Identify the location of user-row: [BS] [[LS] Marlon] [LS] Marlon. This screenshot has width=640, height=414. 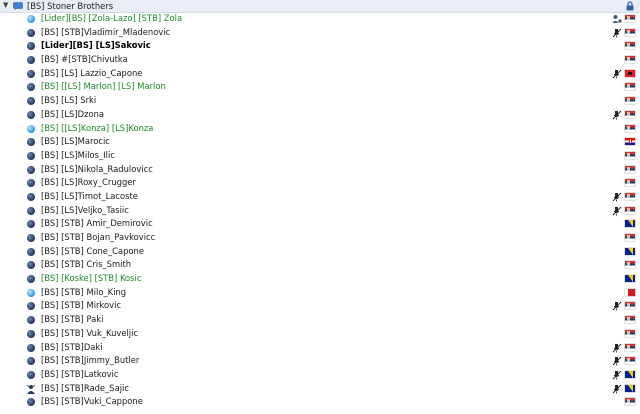
(320, 87).